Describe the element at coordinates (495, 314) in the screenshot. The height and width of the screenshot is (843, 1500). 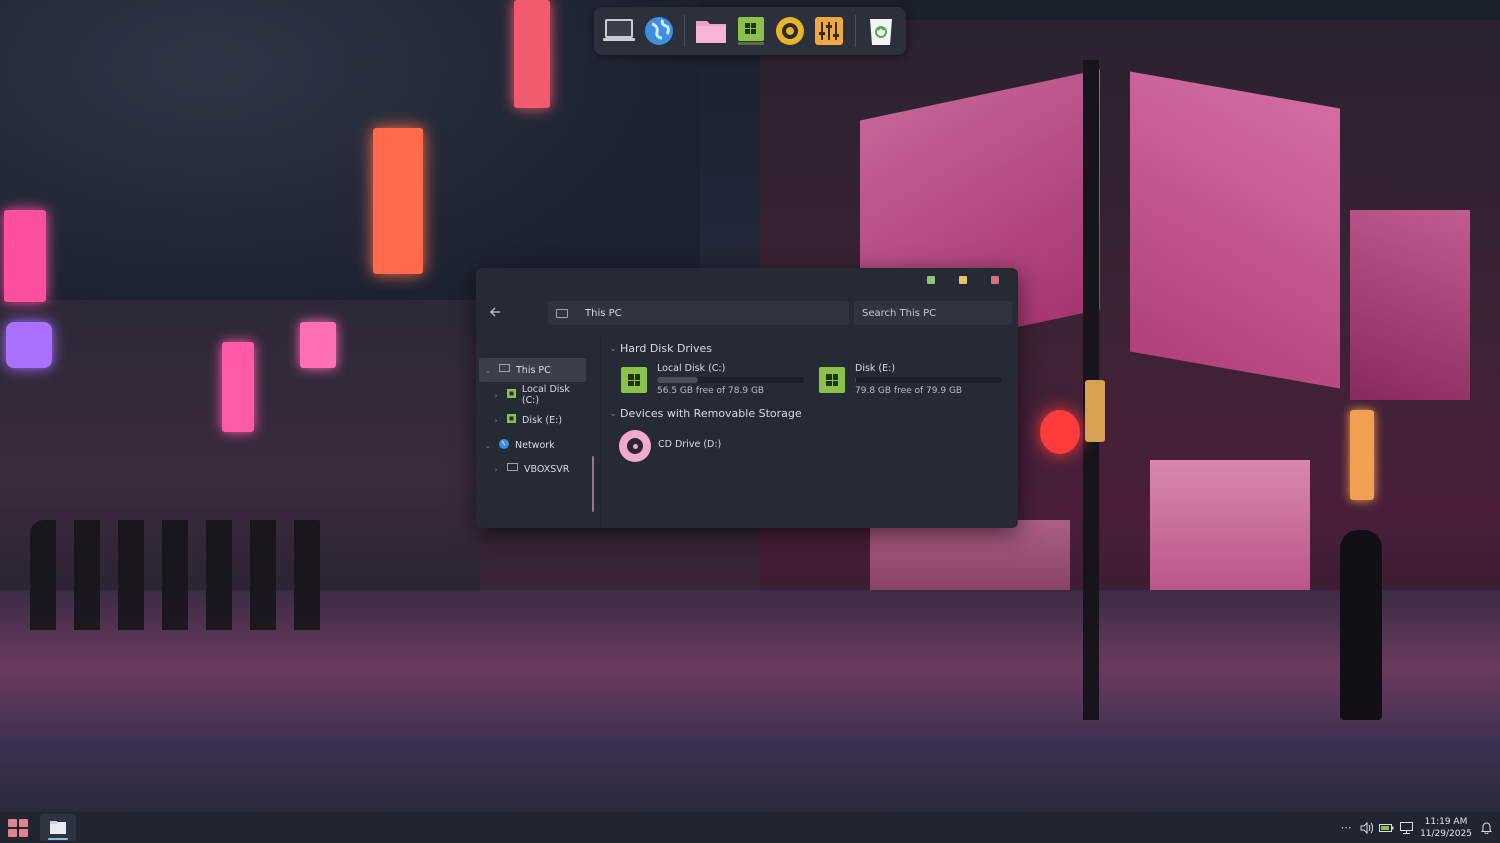
I see `back-arrow-icon` at that location.